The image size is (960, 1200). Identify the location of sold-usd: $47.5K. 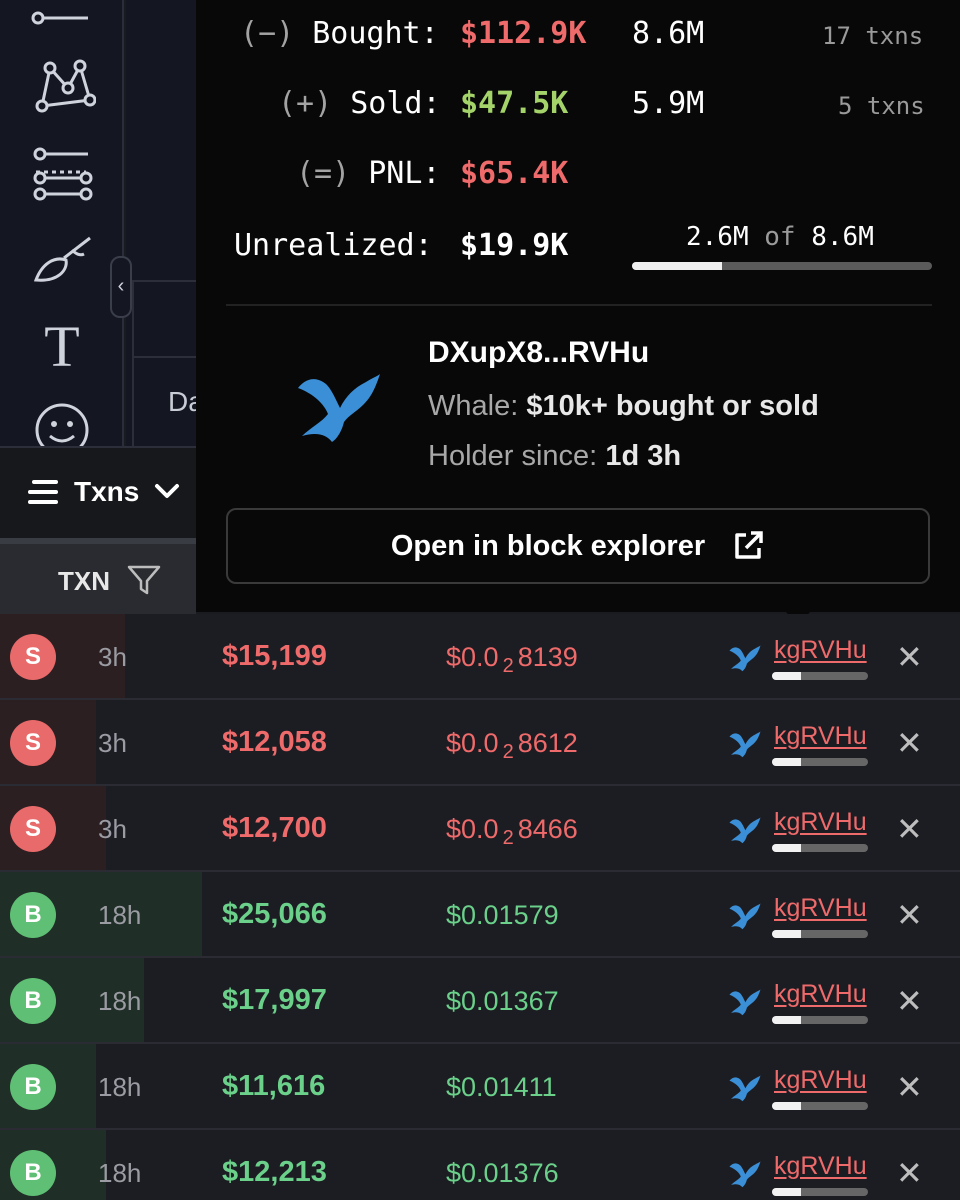
(514, 103).